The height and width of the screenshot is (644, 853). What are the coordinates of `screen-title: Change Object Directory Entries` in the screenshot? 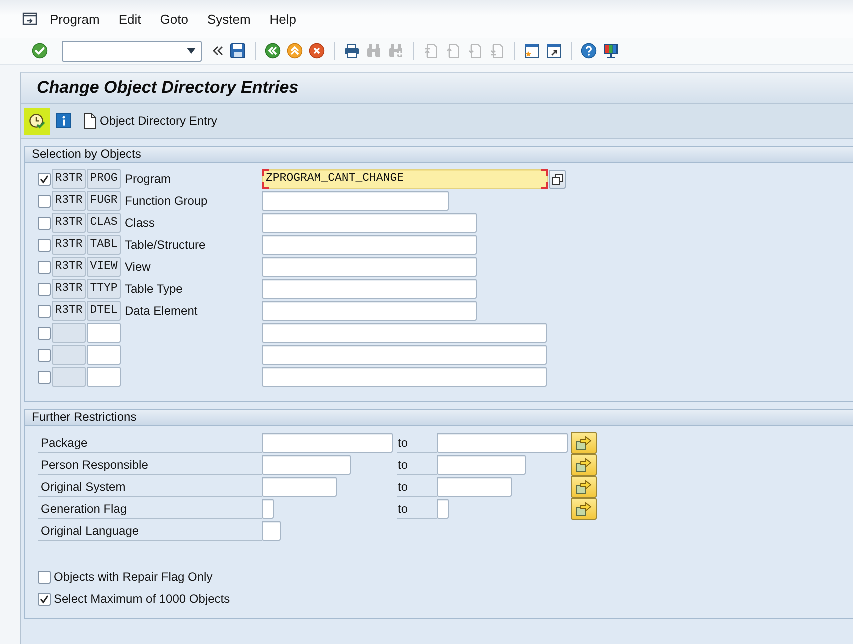 It's located at (168, 88).